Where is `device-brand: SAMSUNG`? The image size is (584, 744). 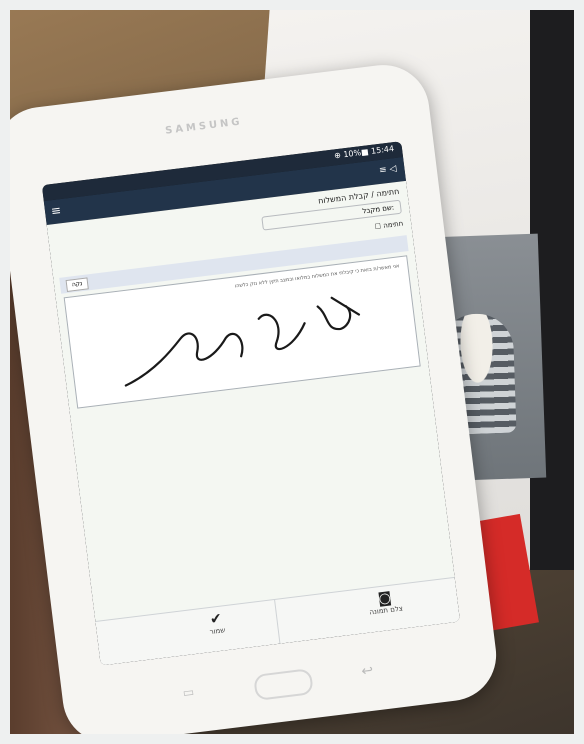 device-brand: SAMSUNG is located at coordinates (204, 126).